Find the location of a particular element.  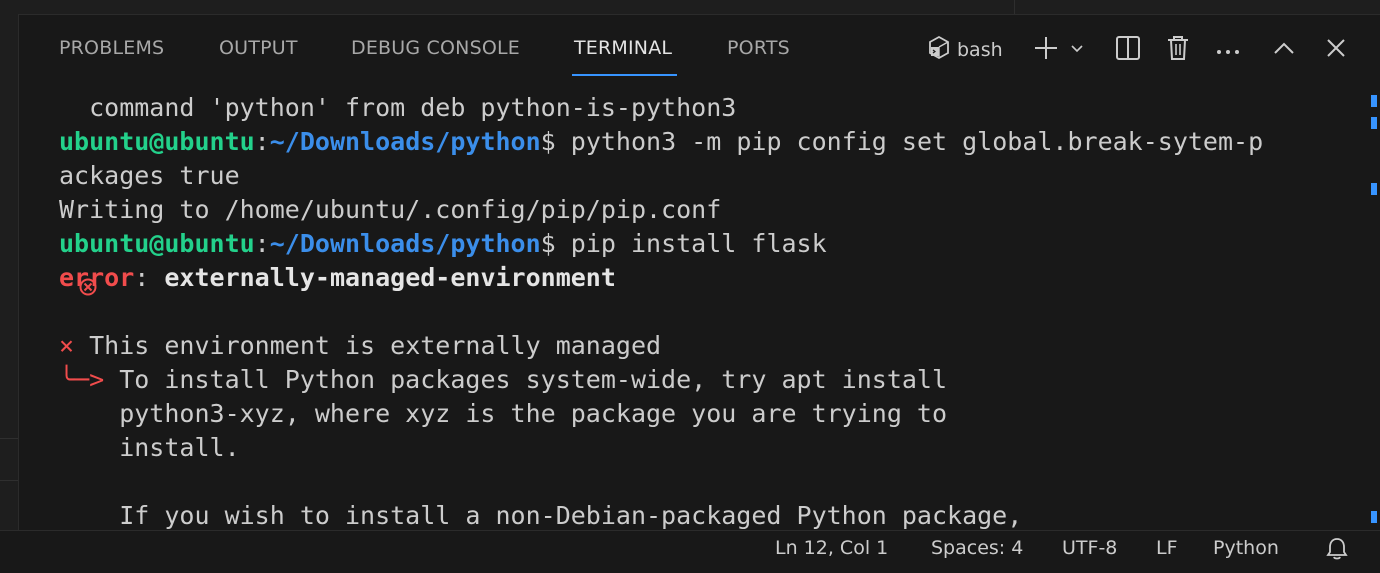

editor-top-strip is located at coordinates (690, 7).